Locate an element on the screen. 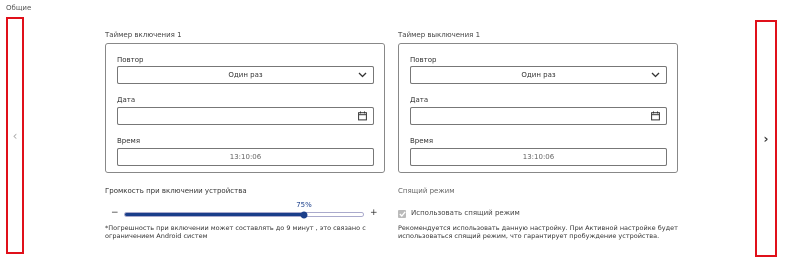 The width and height of the screenshot is (799, 267). off-date-field is located at coordinates (538, 116).